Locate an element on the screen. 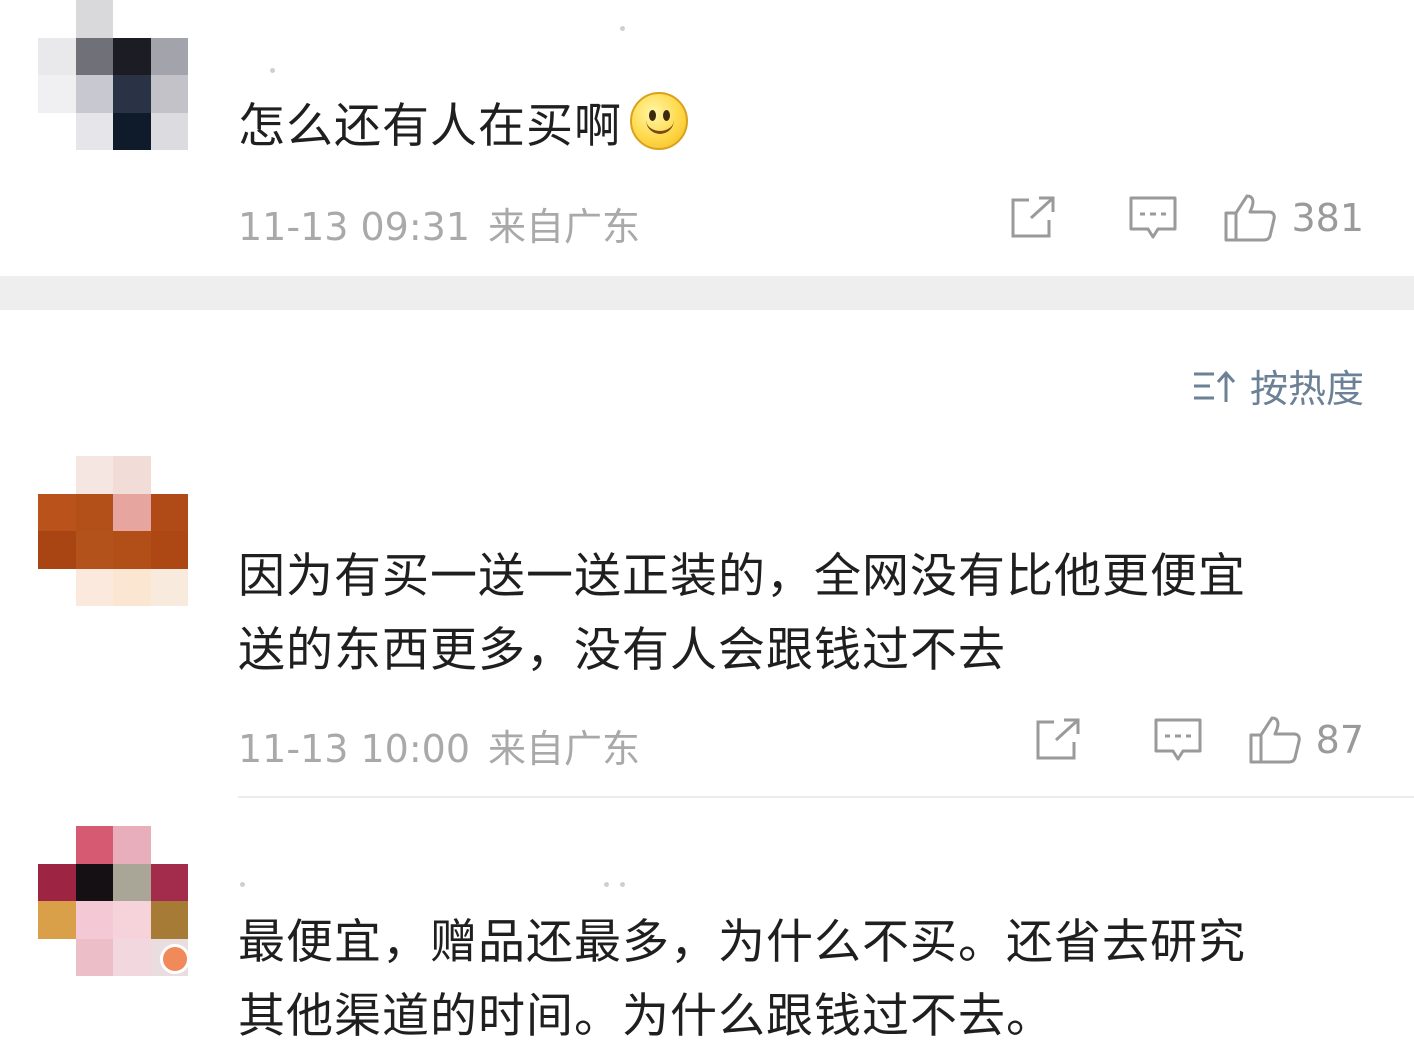 The image size is (1414, 1060). comment-text-line: 送的东西更多，没有人会跟钱过不去 is located at coordinates (622, 650).